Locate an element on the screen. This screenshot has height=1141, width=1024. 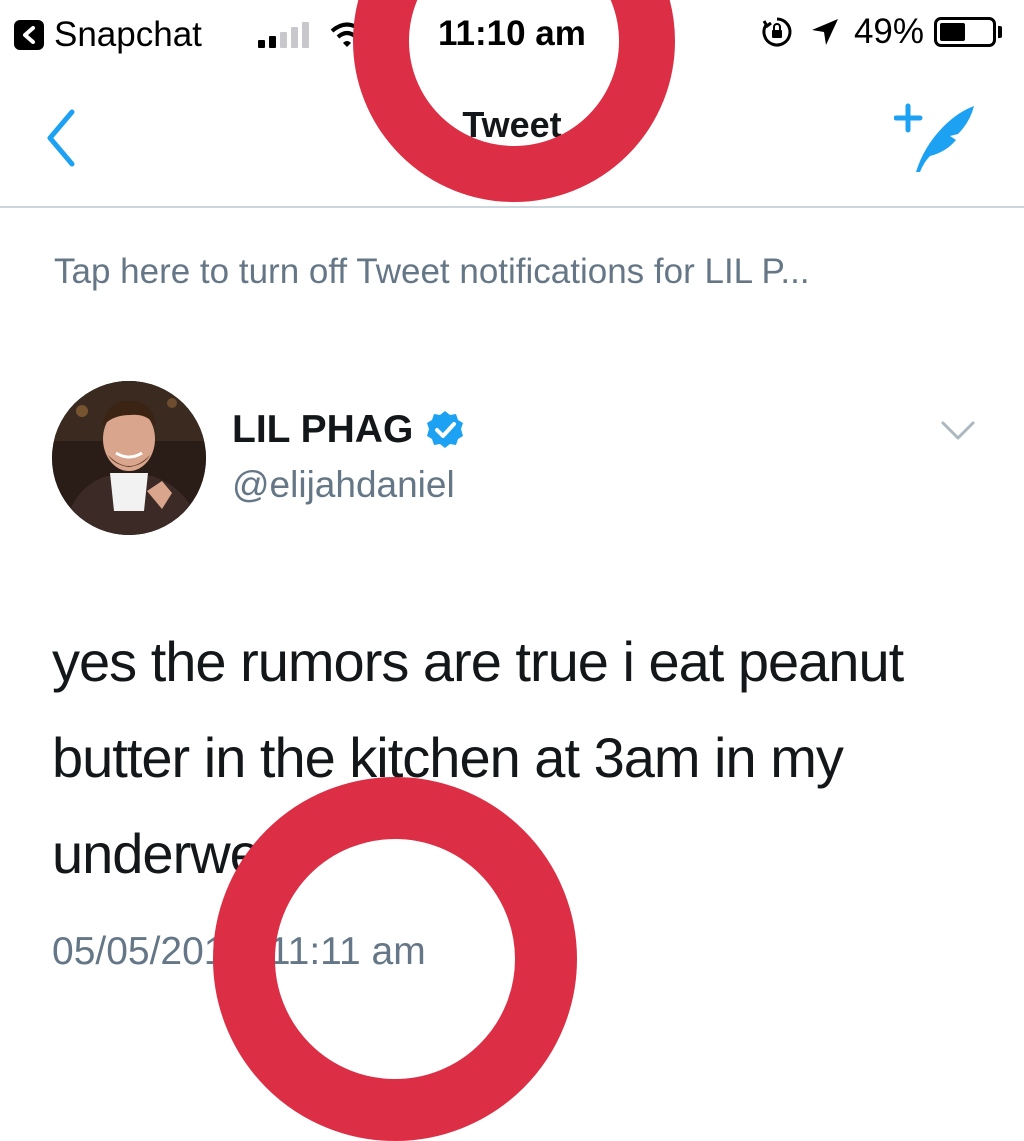
back-app-label: Snapchat is located at coordinates (128, 34).